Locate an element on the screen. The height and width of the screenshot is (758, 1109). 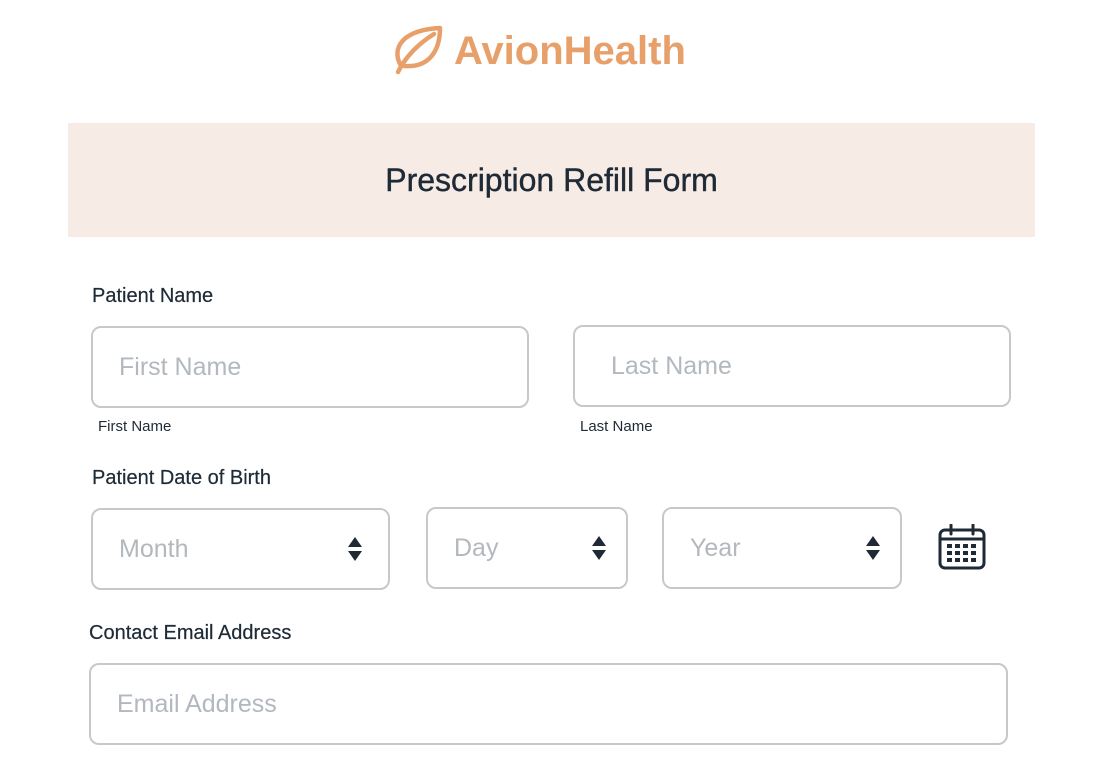
calendar-icon is located at coordinates (962, 547).